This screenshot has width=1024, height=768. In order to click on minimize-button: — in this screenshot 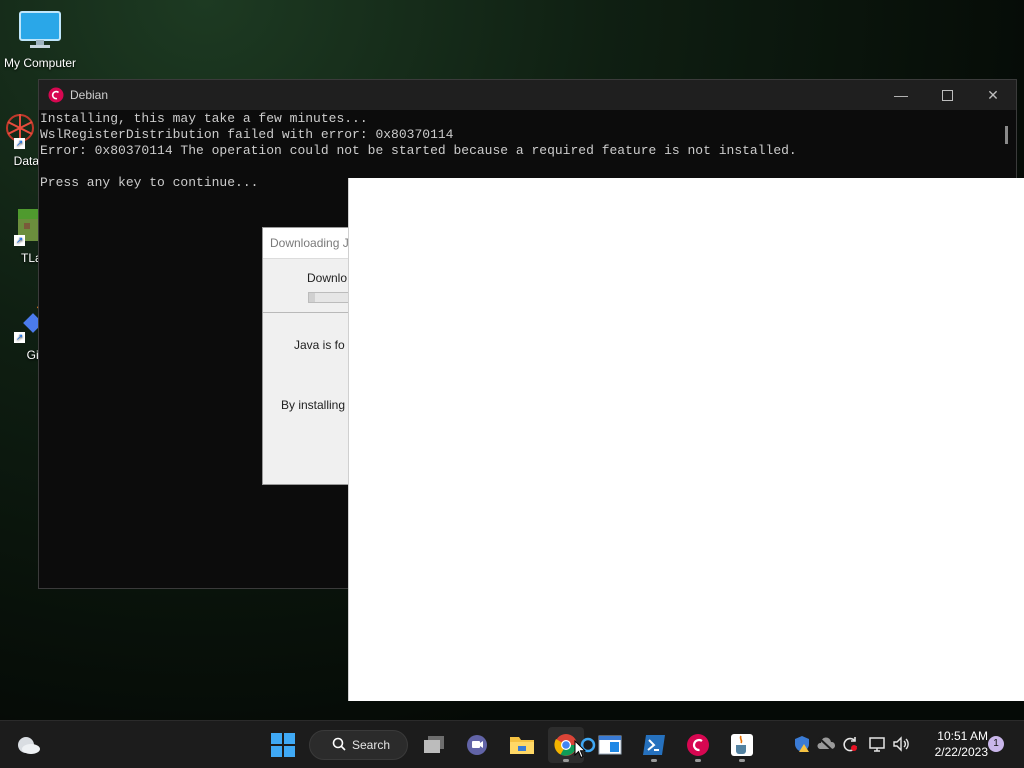, I will do `click(901, 95)`.